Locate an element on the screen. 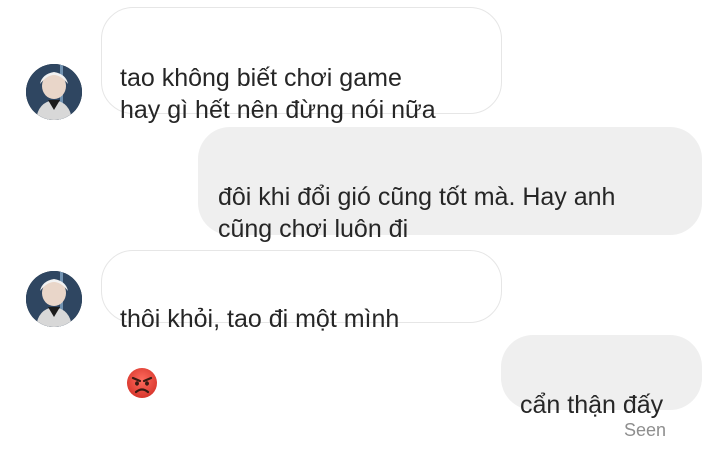 This screenshot has width=720, height=451. seen-status: Seen is located at coordinates (644, 430).